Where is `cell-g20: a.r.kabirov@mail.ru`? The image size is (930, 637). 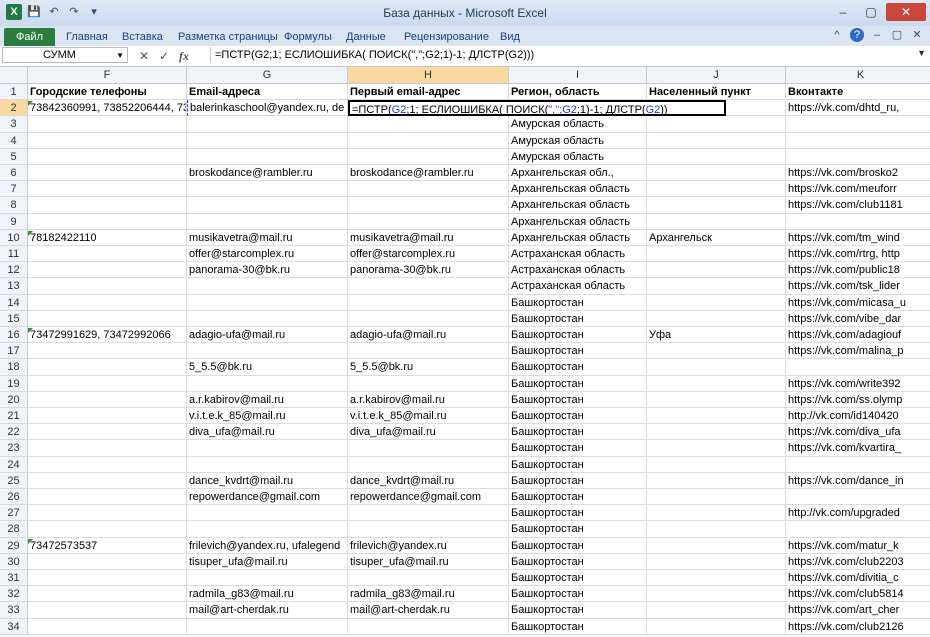
cell-g20: a.r.kabirov@mail.ru is located at coordinates (267, 399).